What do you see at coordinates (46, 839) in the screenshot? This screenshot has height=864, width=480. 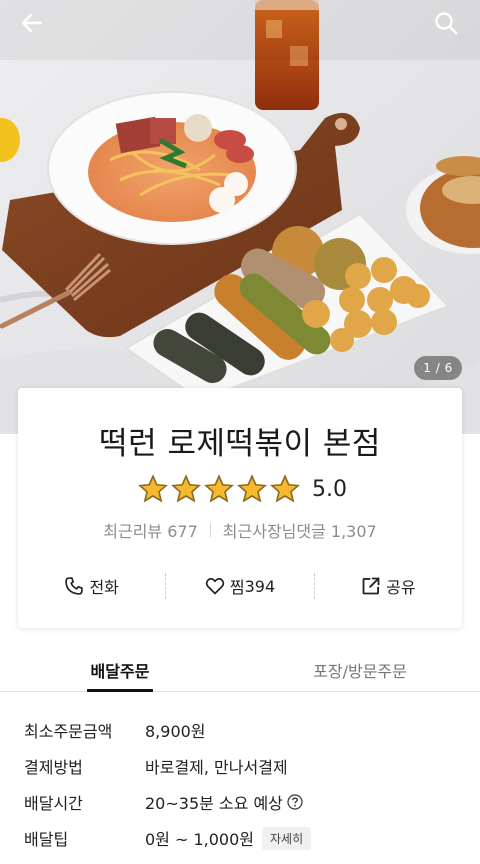 I see `delivery-tip-label: 배달팁` at bounding box center [46, 839].